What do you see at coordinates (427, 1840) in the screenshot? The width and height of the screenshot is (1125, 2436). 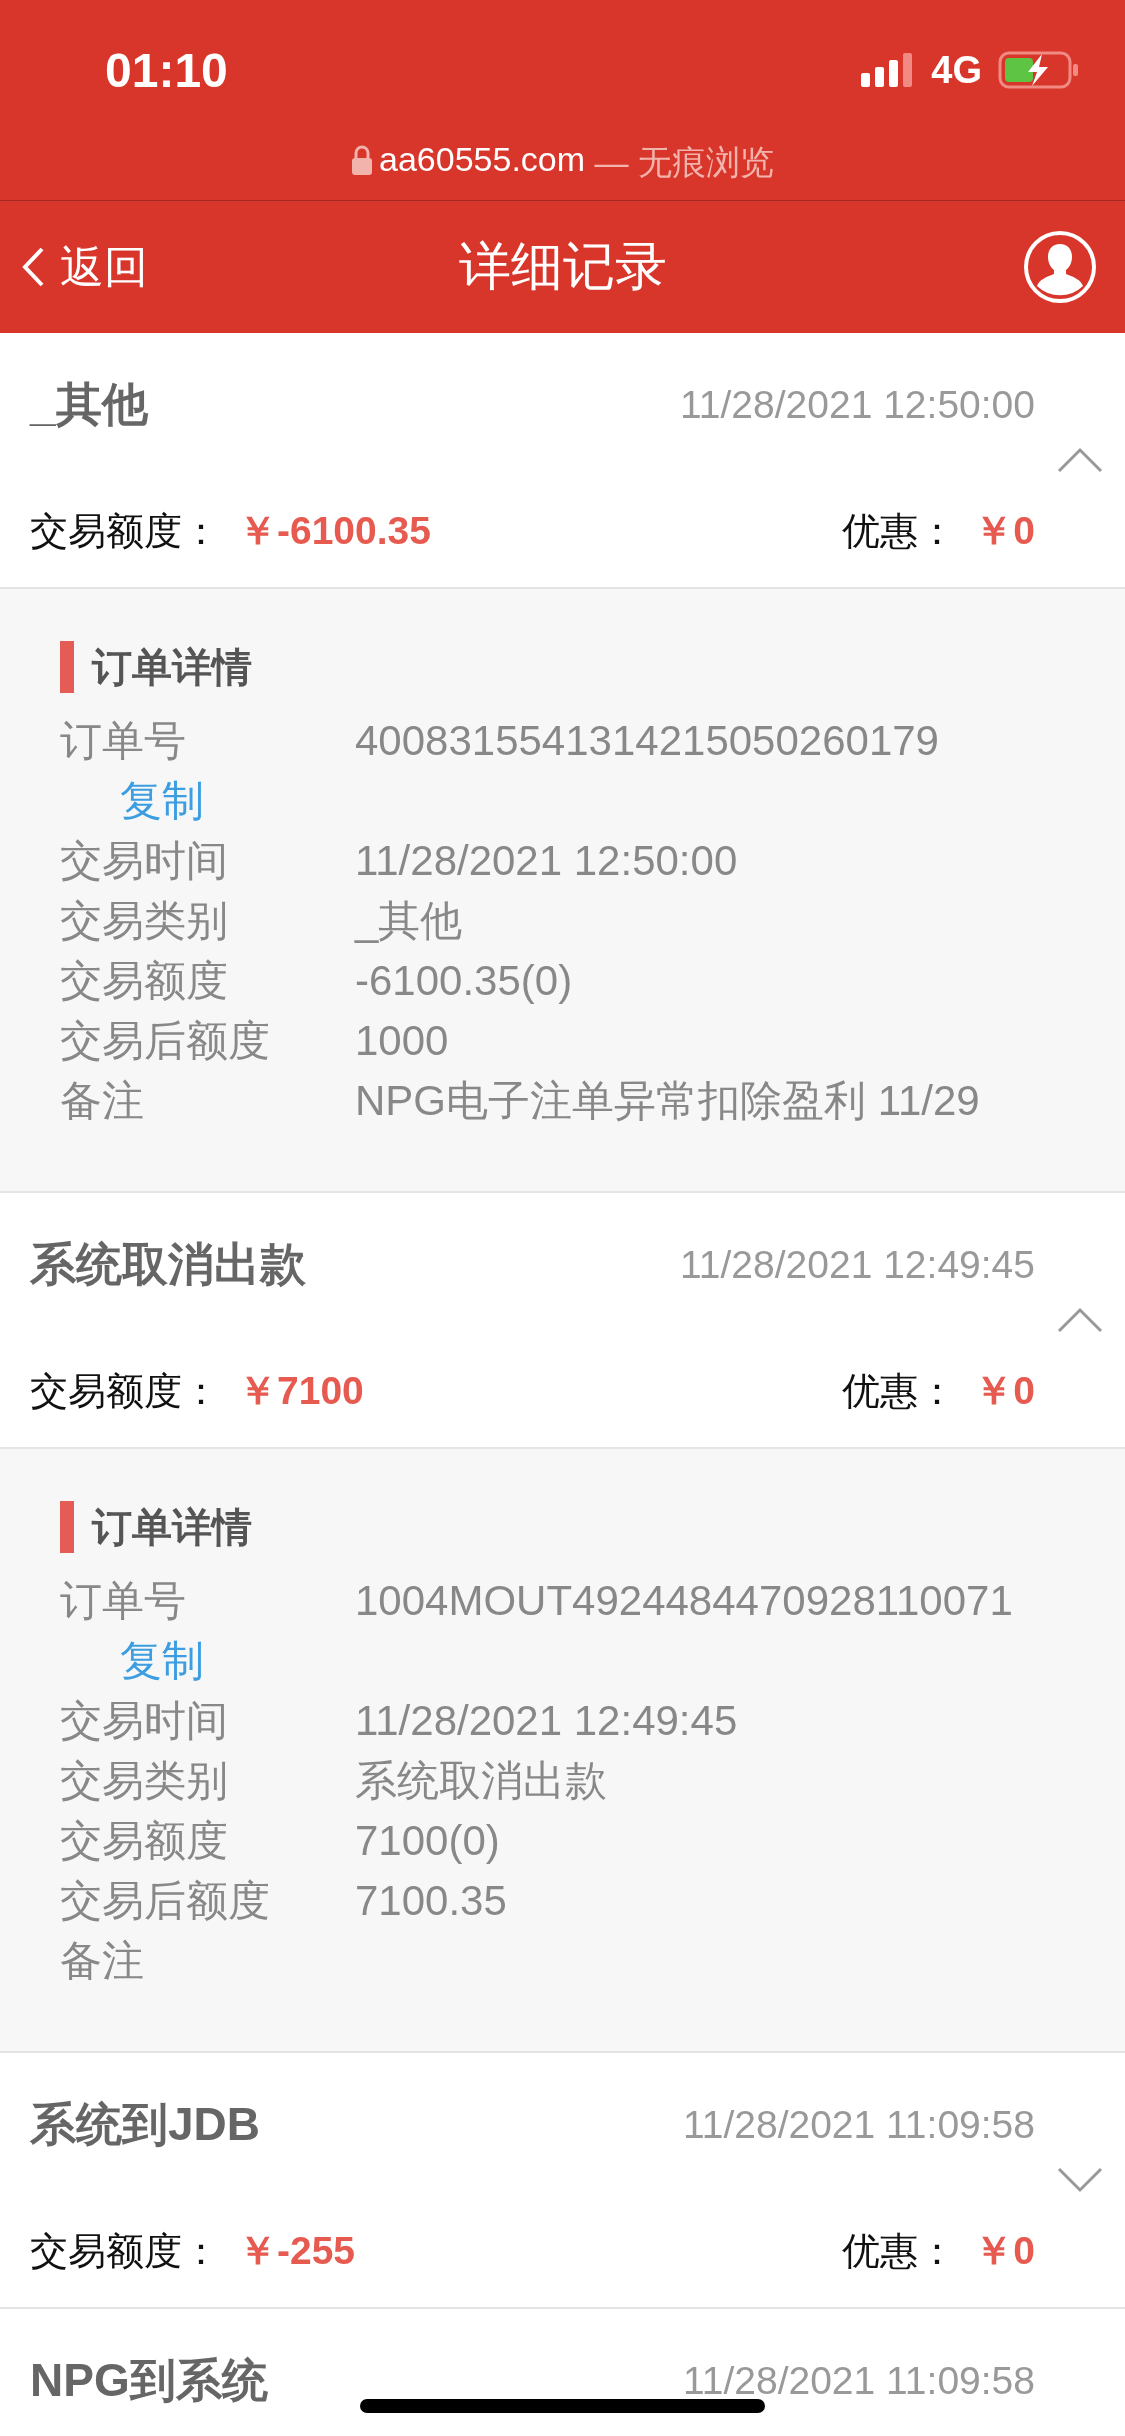 I see `detail-value: 7100(0)` at bounding box center [427, 1840].